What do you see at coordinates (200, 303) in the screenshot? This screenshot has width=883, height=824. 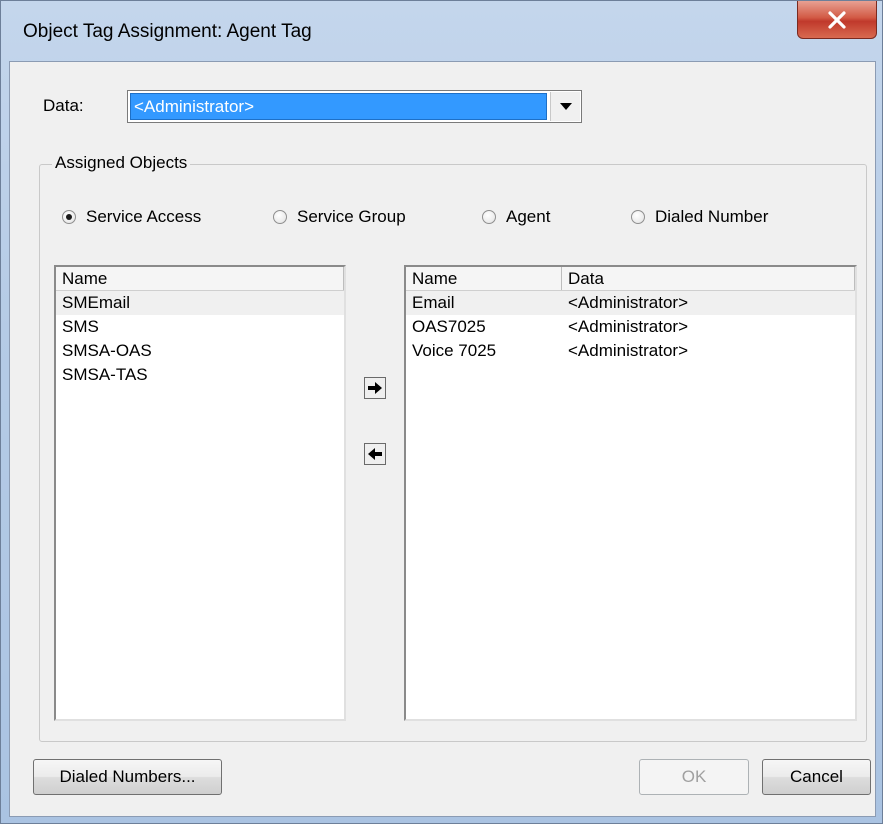 I see `list-item: SMEmail` at bounding box center [200, 303].